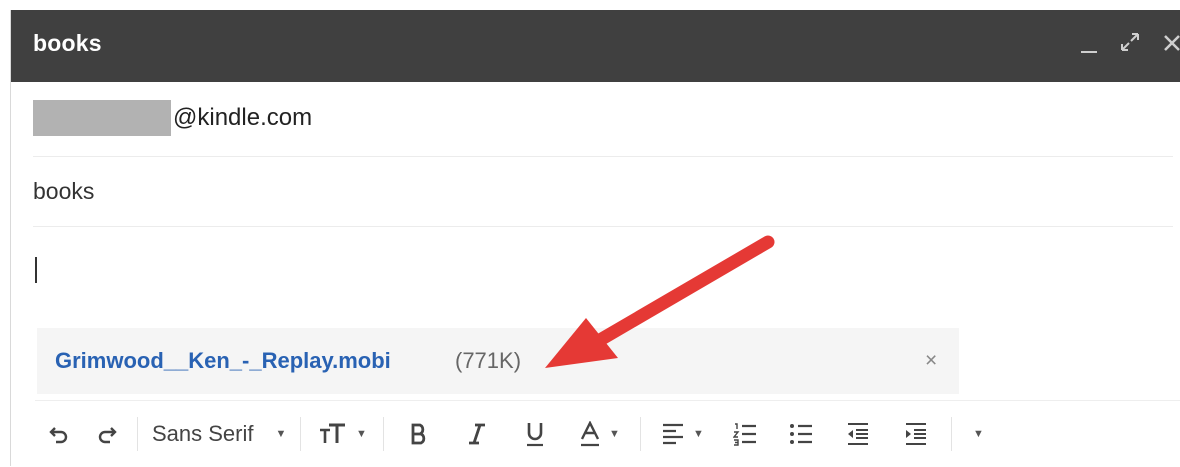 The image size is (1180, 467). What do you see at coordinates (67, 43) in the screenshot?
I see `window-title: books` at bounding box center [67, 43].